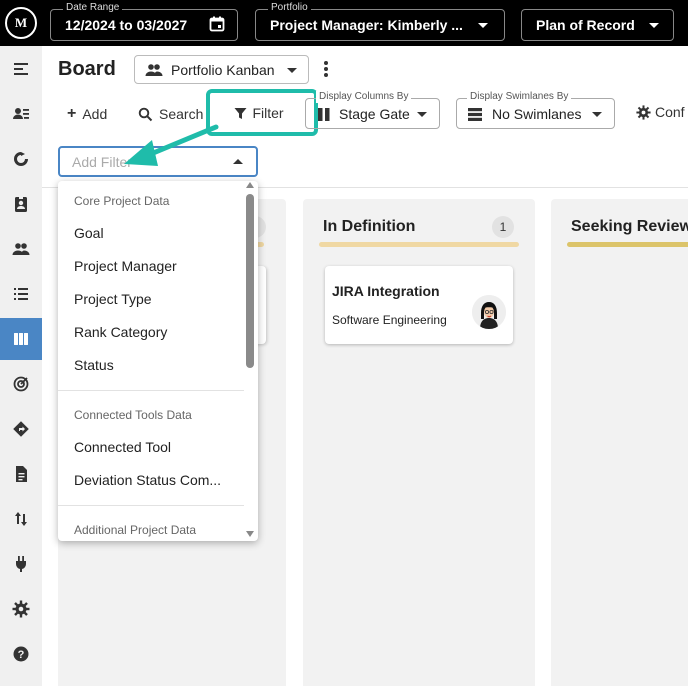 This screenshot has height=686, width=688. What do you see at coordinates (369, 226) in the screenshot?
I see `column-title: In Definition` at bounding box center [369, 226].